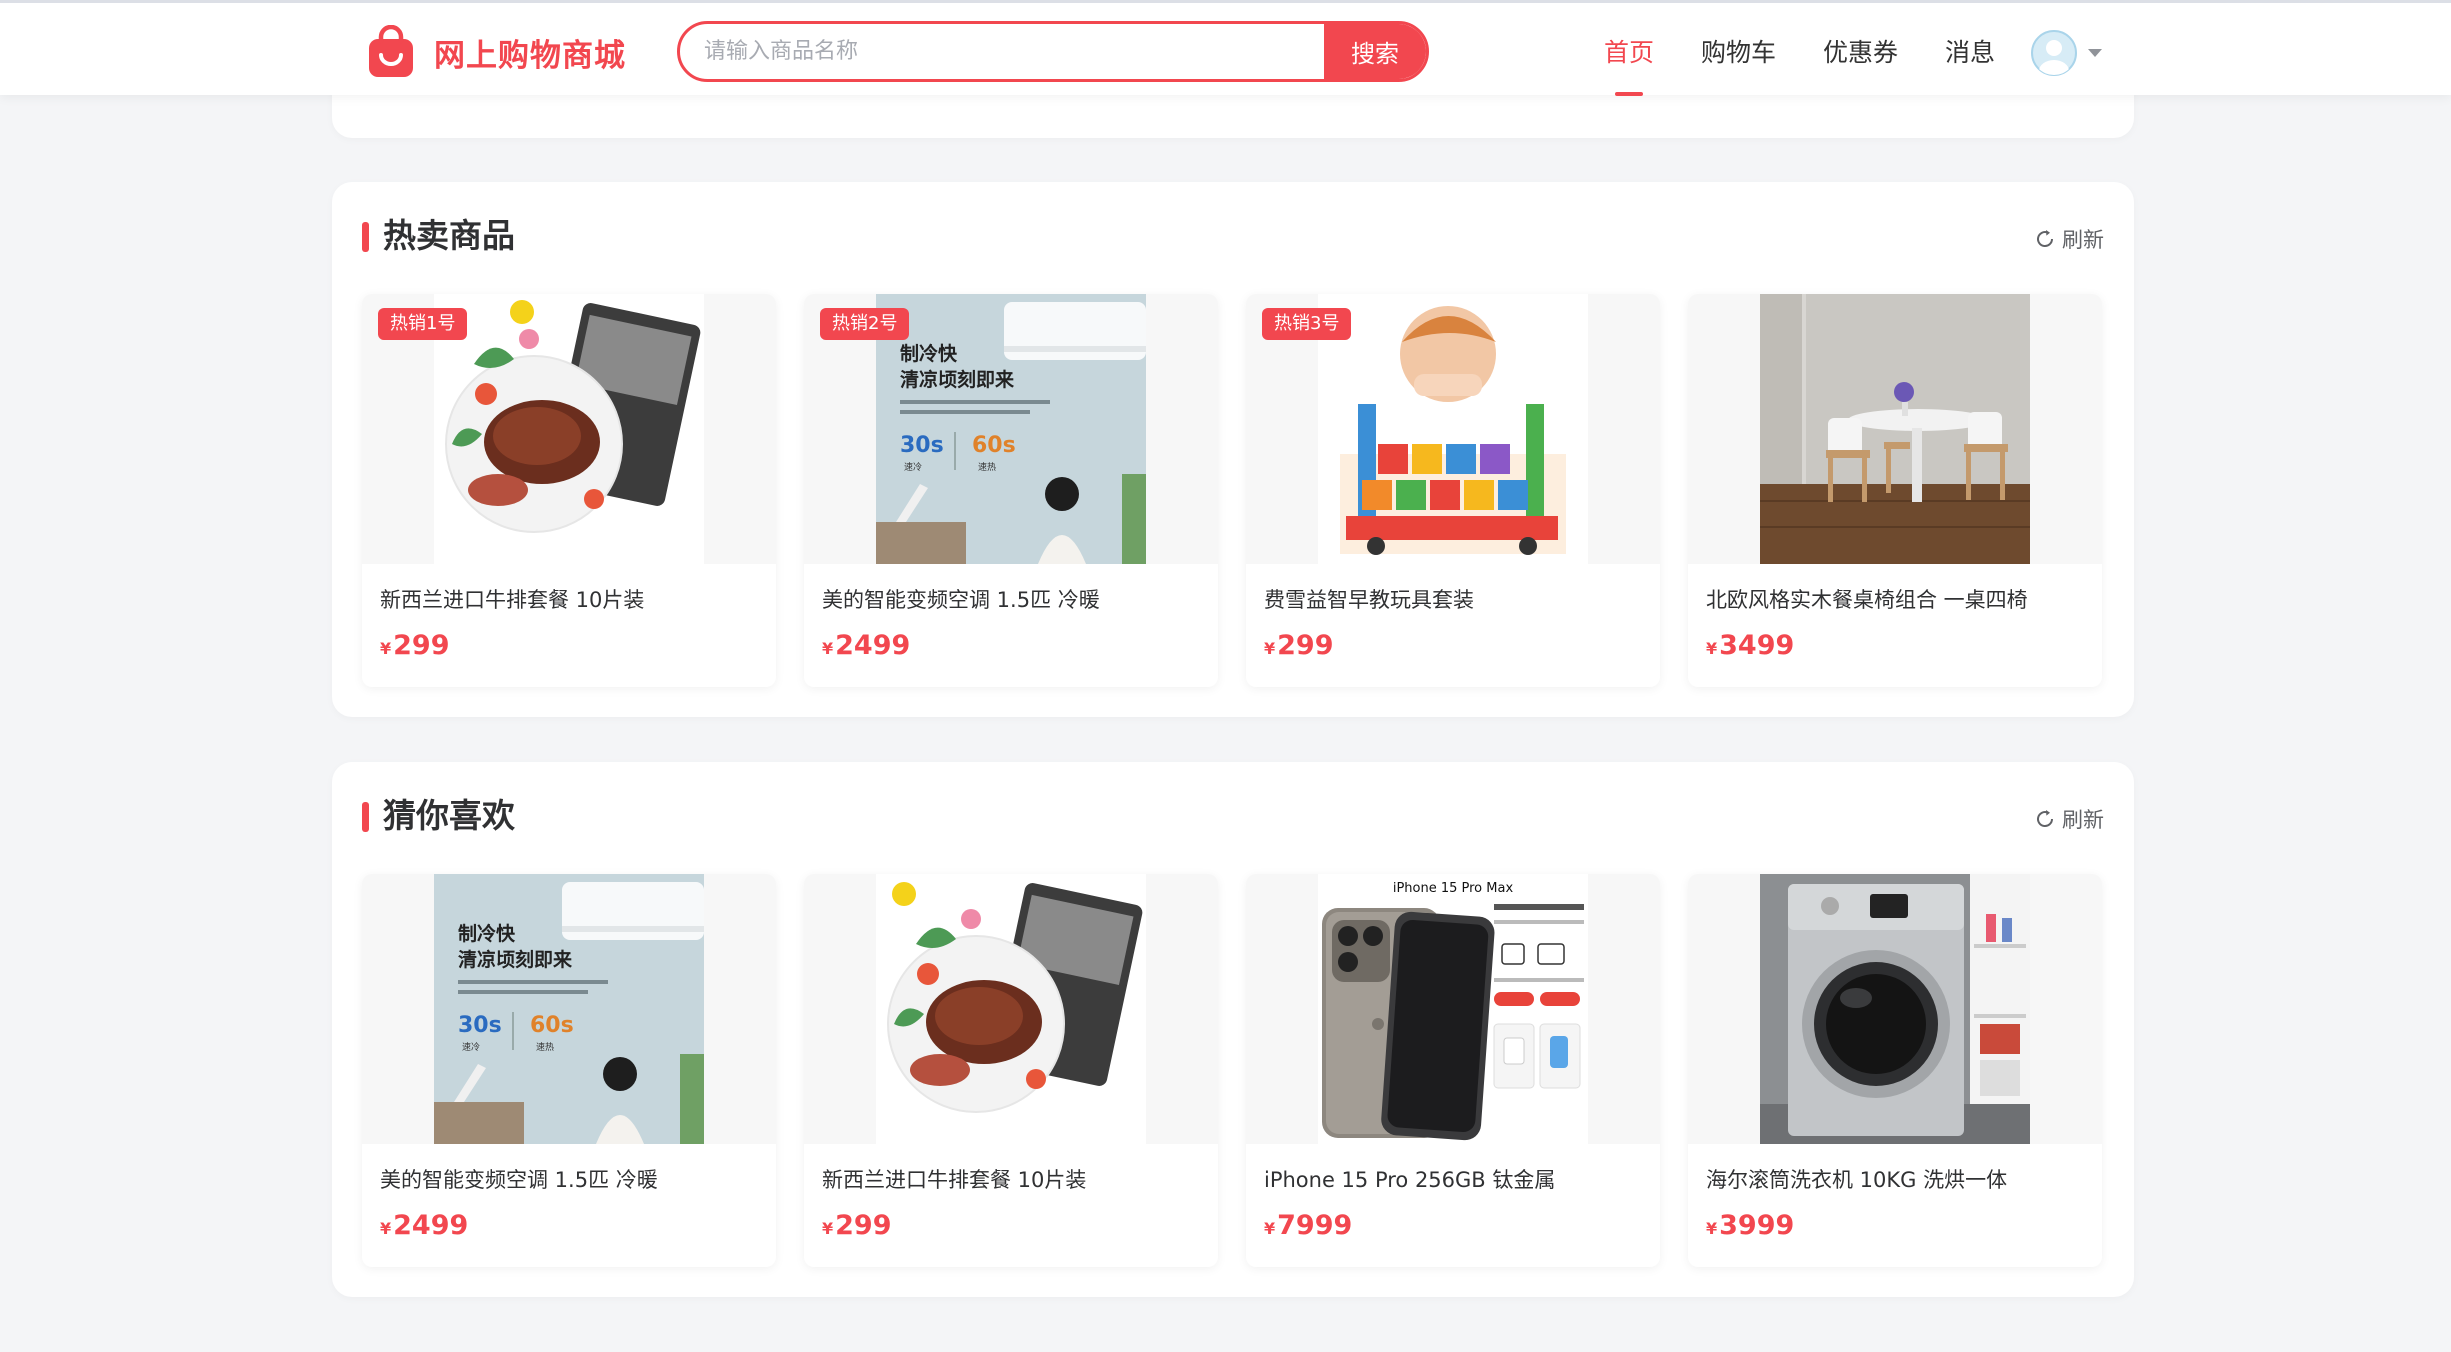 This screenshot has height=1352, width=2451. Describe the element at coordinates (1453, 888) in the screenshot. I see `iphone-title: iPhone 15 Pro Max` at that location.